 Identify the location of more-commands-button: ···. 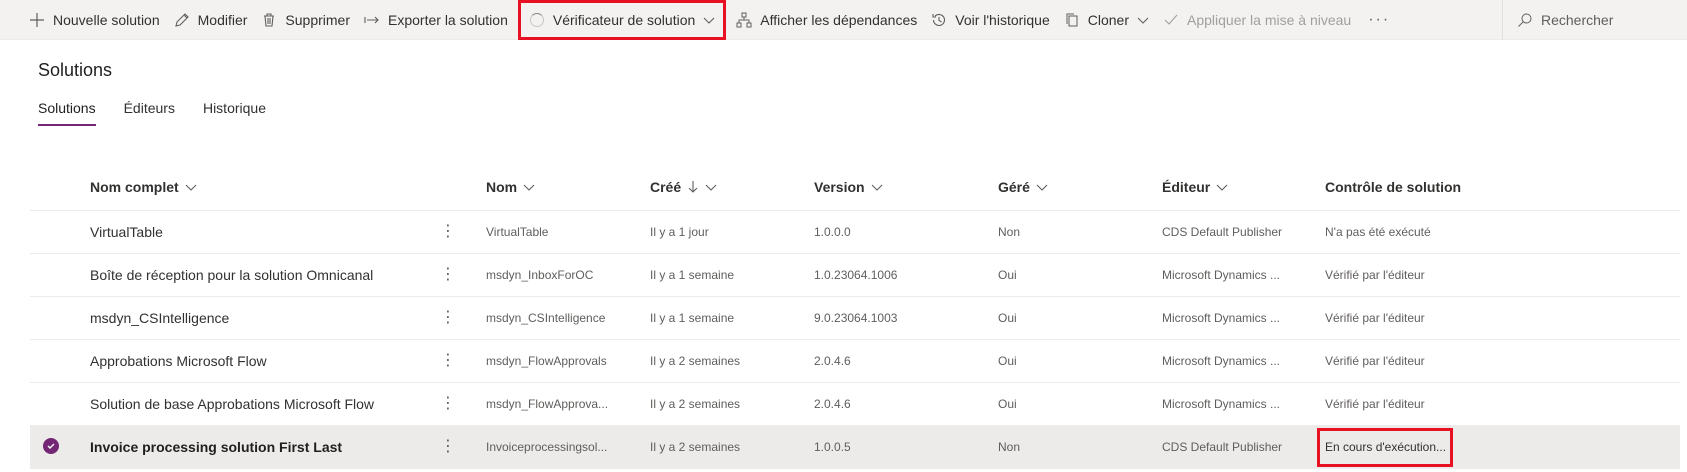
(1379, 20).